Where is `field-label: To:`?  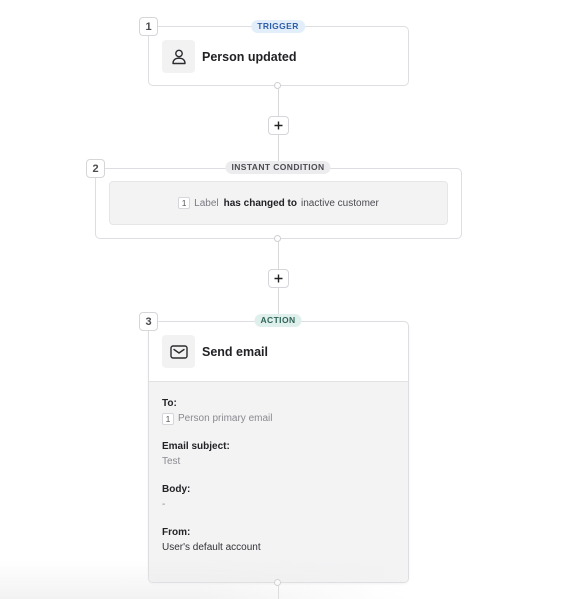
field-label: To: is located at coordinates (169, 403).